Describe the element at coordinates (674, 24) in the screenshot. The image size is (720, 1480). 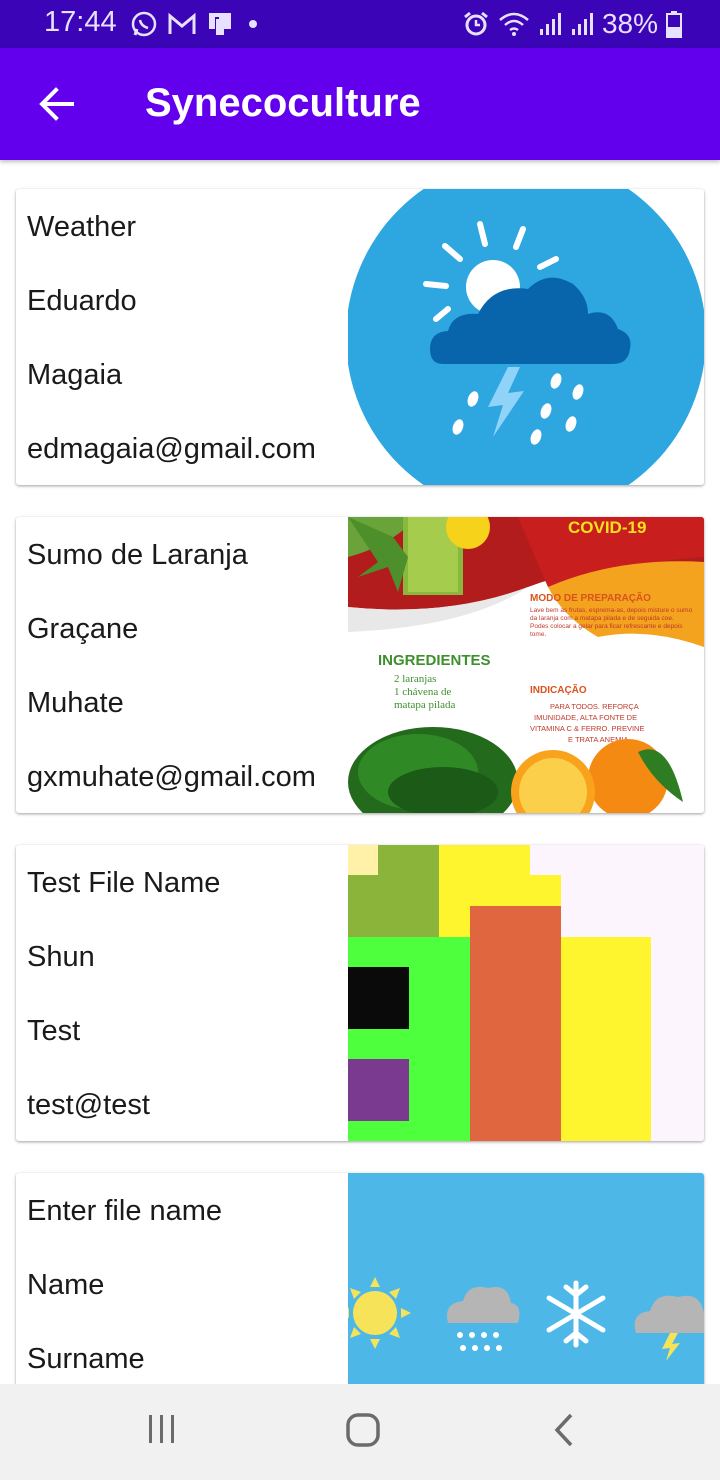
I see `battery-icon` at that location.